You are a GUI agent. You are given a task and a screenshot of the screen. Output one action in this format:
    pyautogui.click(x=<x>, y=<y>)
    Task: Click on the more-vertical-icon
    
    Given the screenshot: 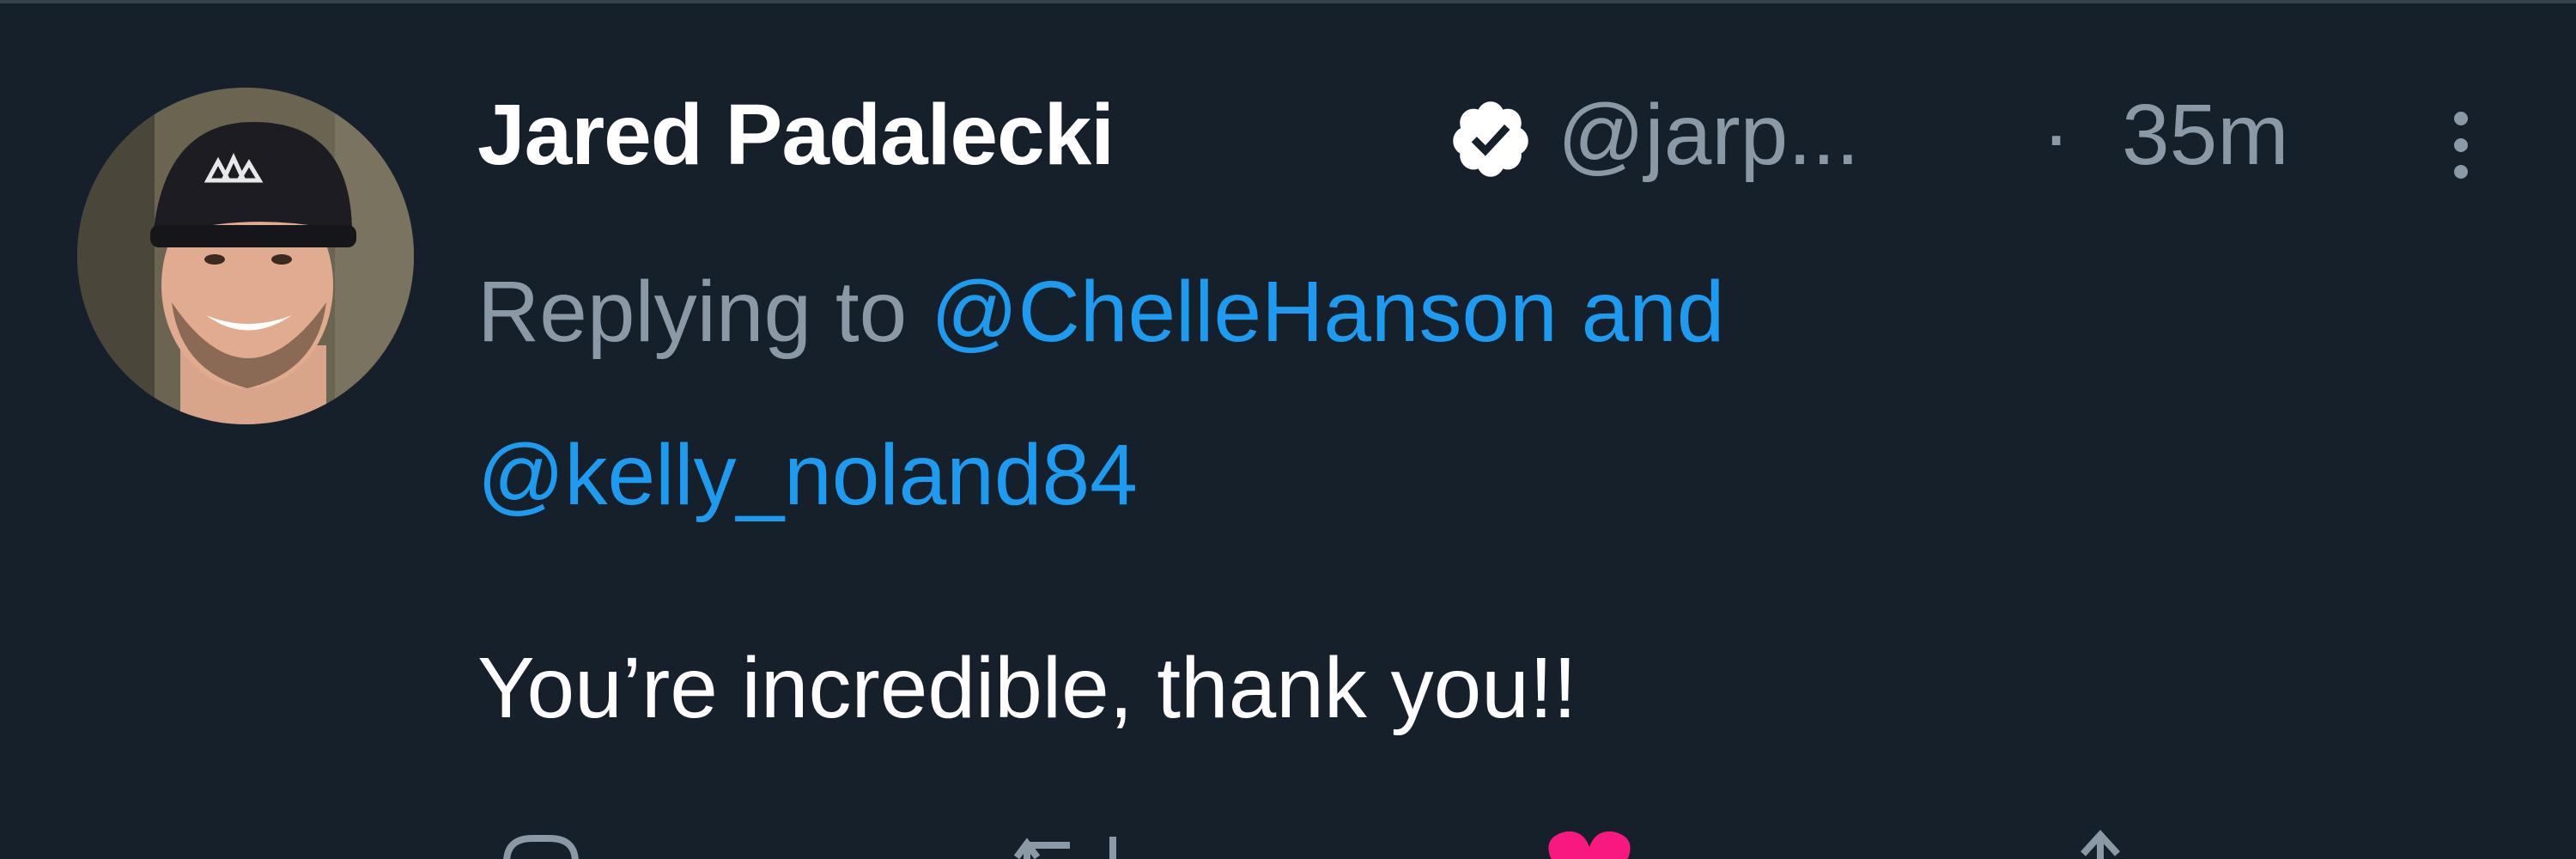 What is the action you would take?
    pyautogui.click(x=2461, y=146)
    